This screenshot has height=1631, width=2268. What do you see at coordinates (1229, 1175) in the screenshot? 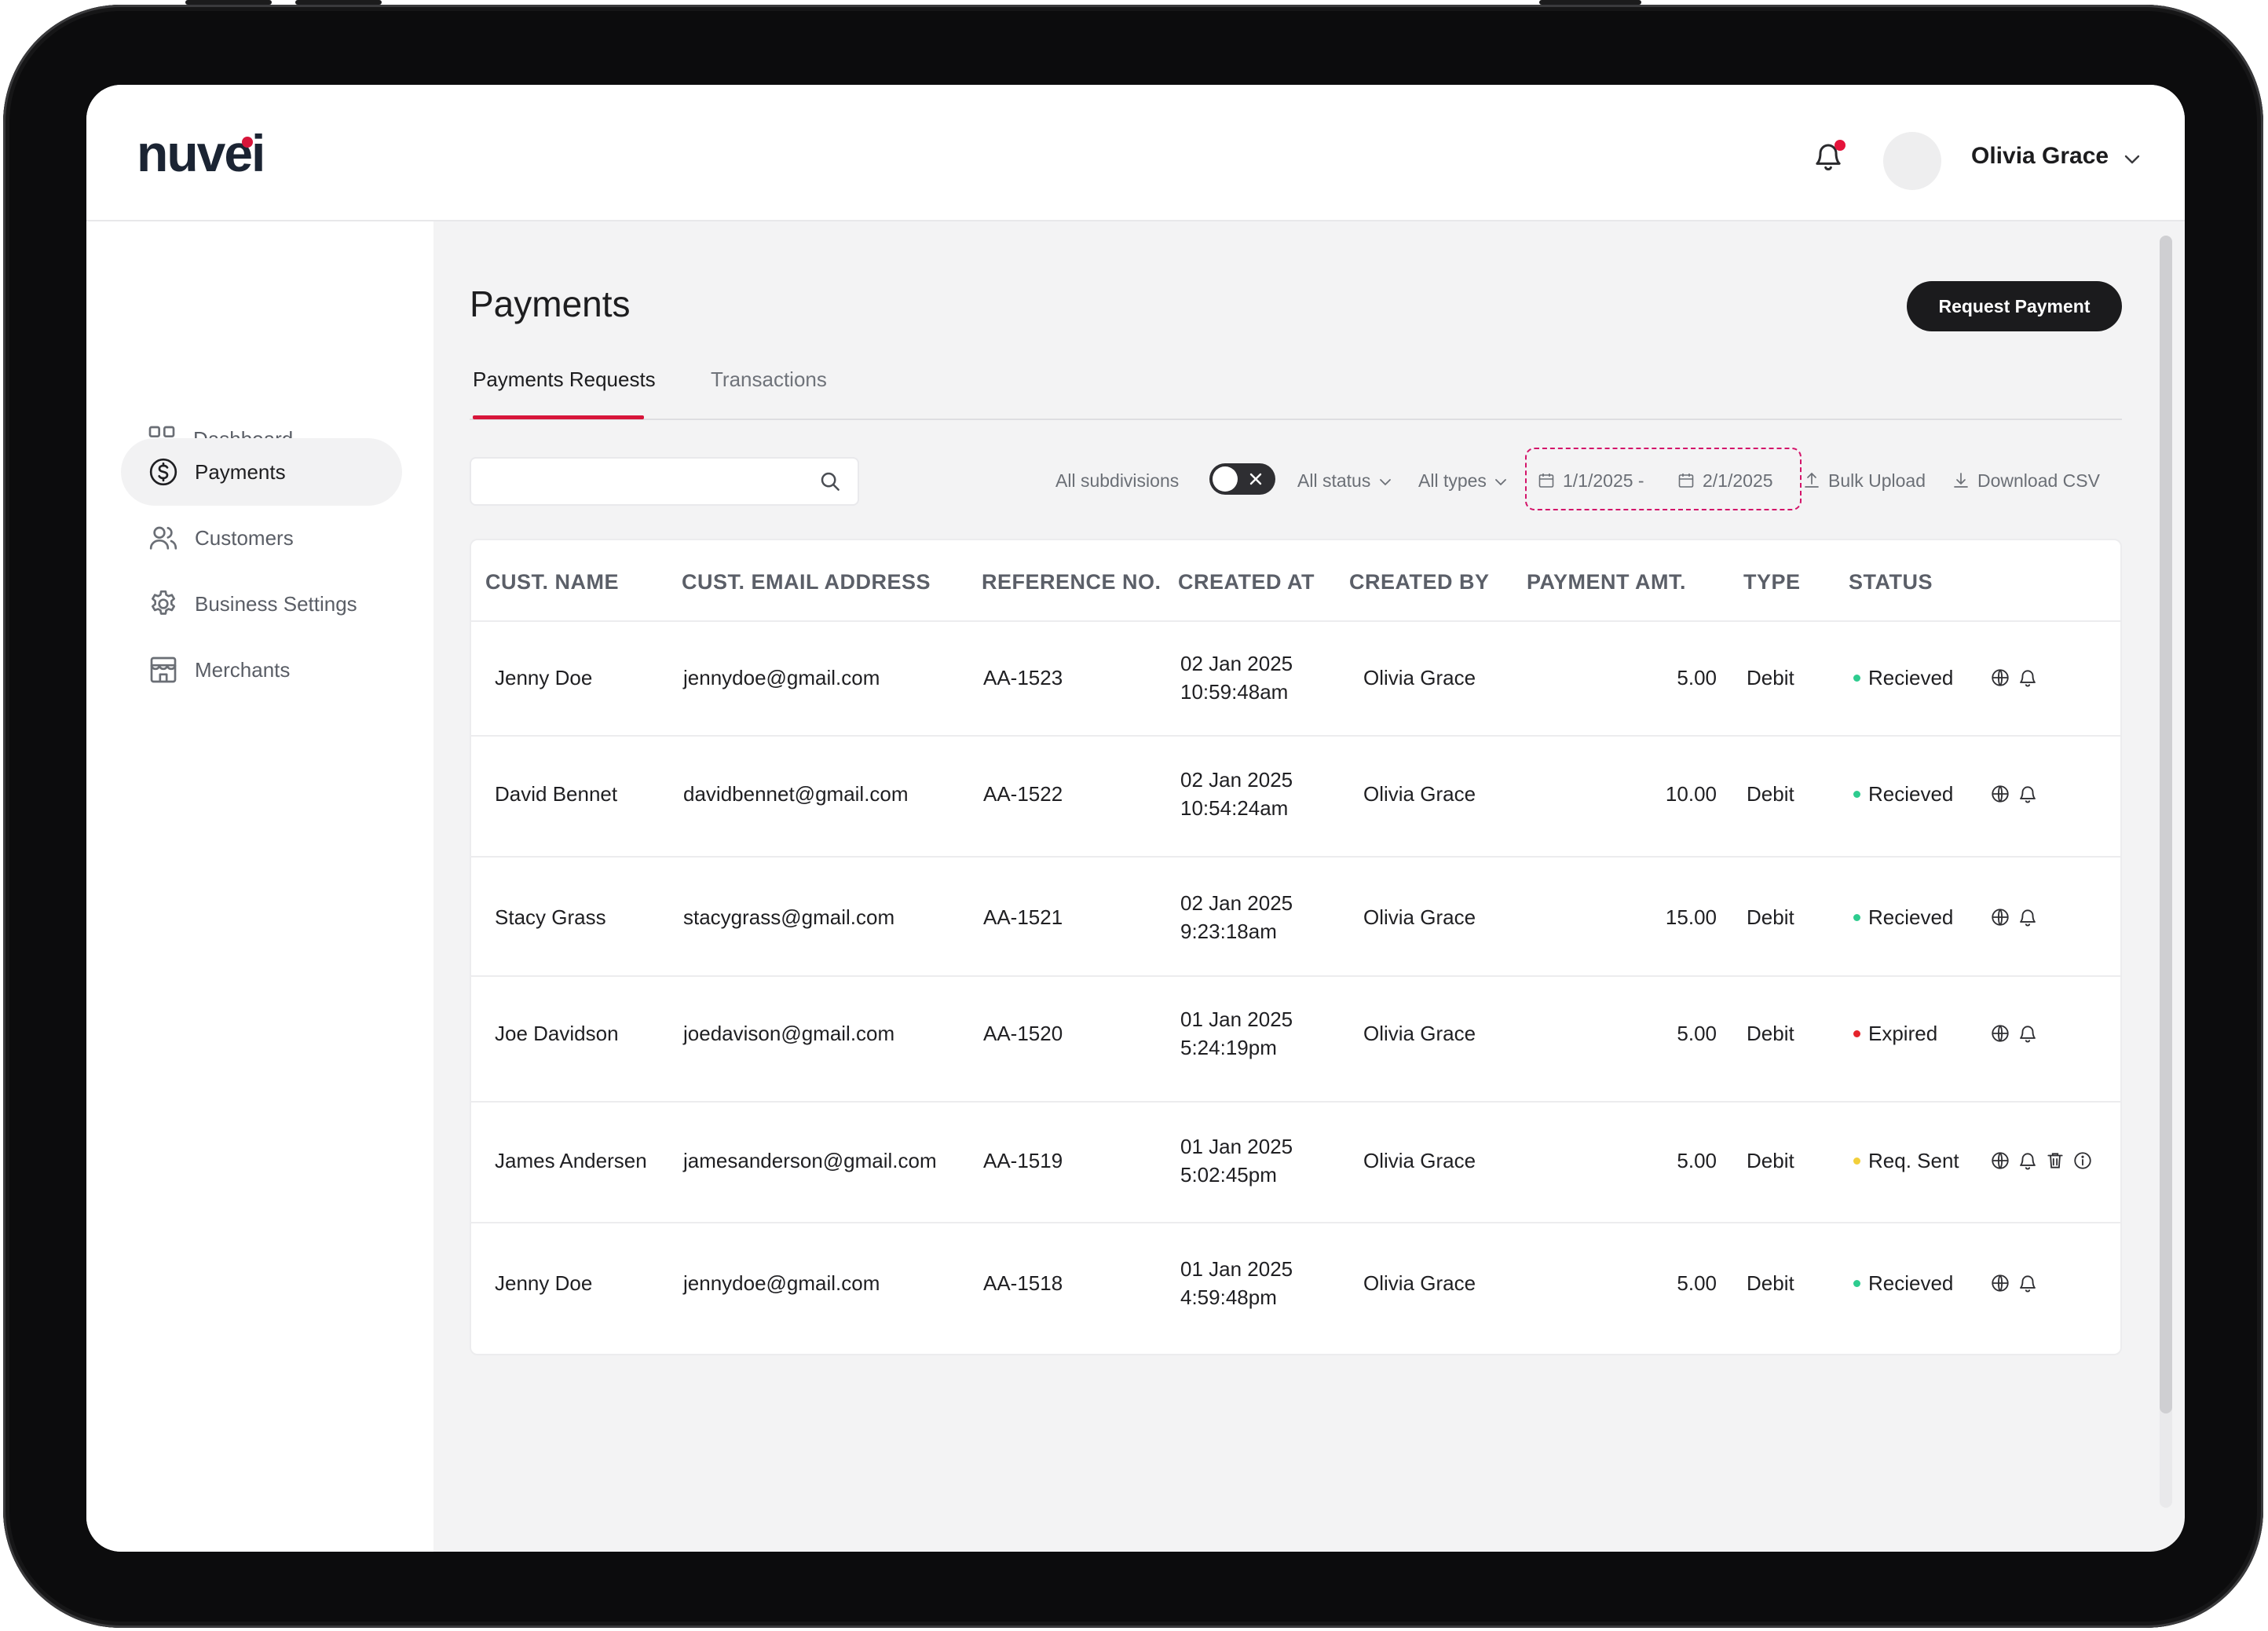
I see `created-time: 5:02:45pm` at bounding box center [1229, 1175].